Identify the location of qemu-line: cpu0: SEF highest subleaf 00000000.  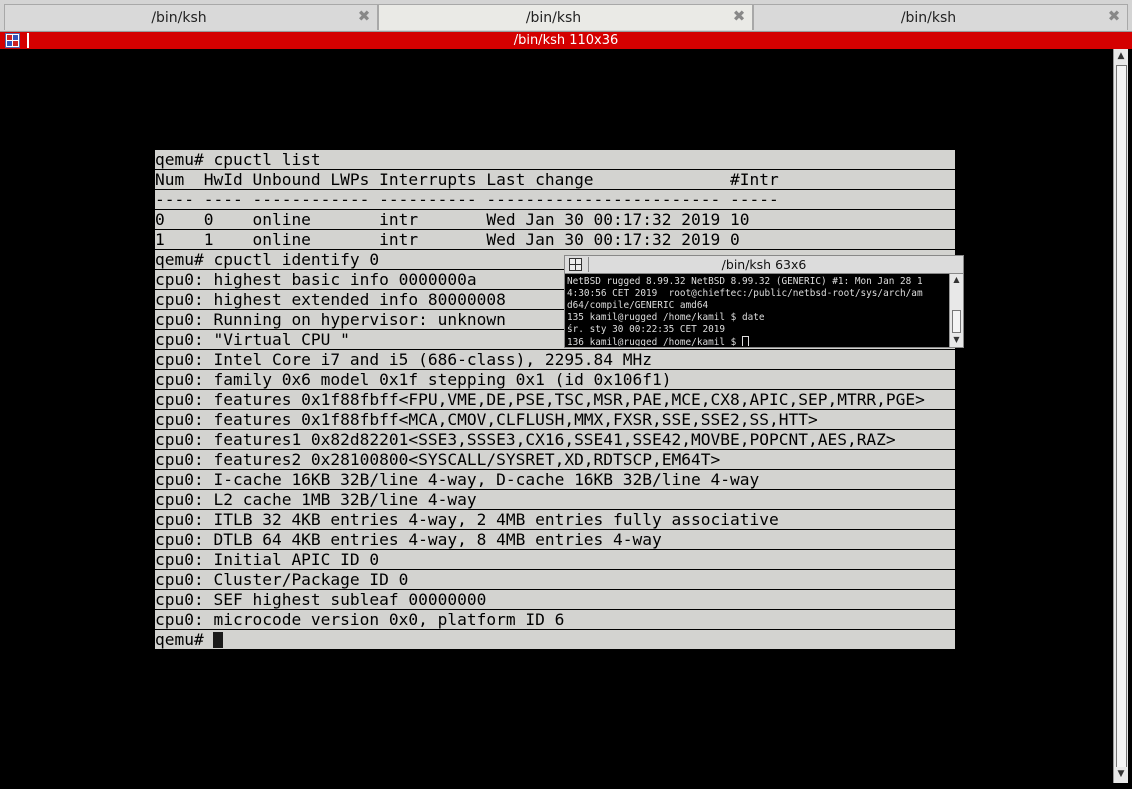
(555, 600).